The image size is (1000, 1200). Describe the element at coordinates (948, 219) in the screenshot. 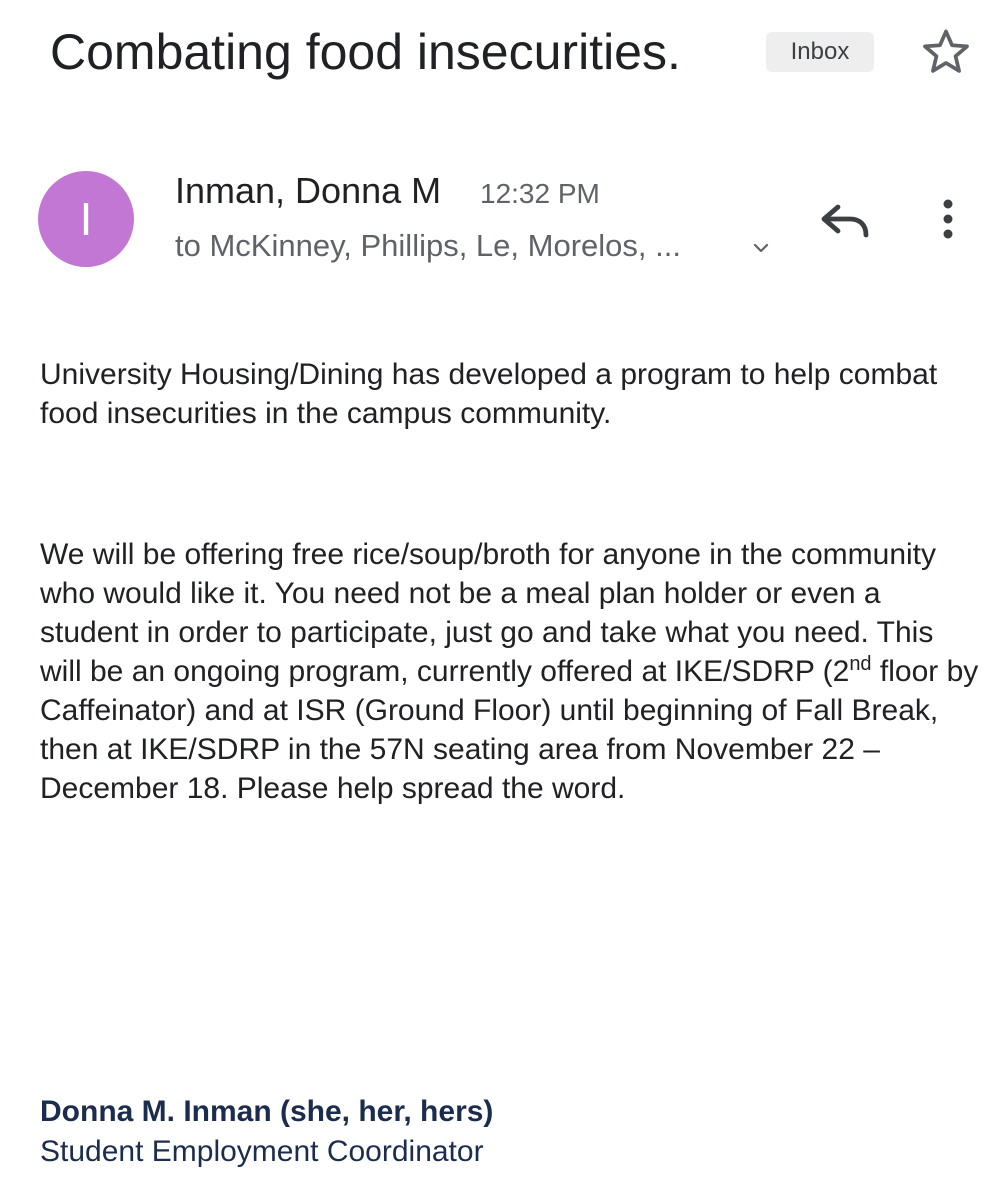

I see `more-vert-icon` at that location.